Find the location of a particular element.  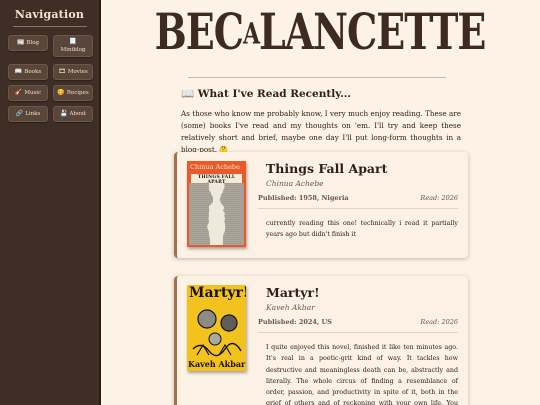

nav-button-about: 💾 About is located at coordinates (73, 114).